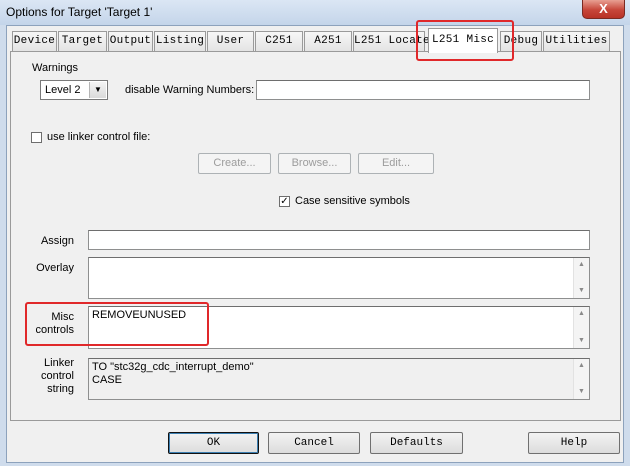 This screenshot has height=466, width=630. Describe the element at coordinates (339, 240) in the screenshot. I see `assign-input` at that location.